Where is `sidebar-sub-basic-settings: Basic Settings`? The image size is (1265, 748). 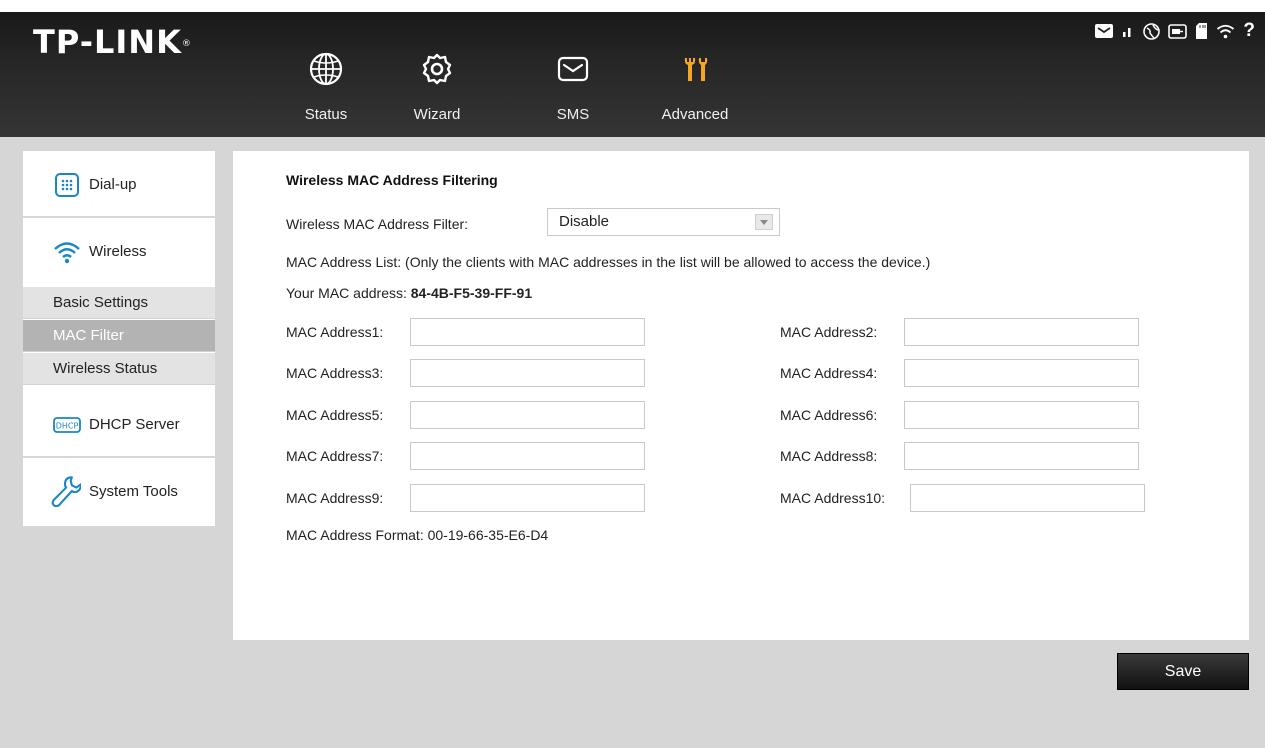
sidebar-sub-basic-settings: Basic Settings is located at coordinates (119, 303).